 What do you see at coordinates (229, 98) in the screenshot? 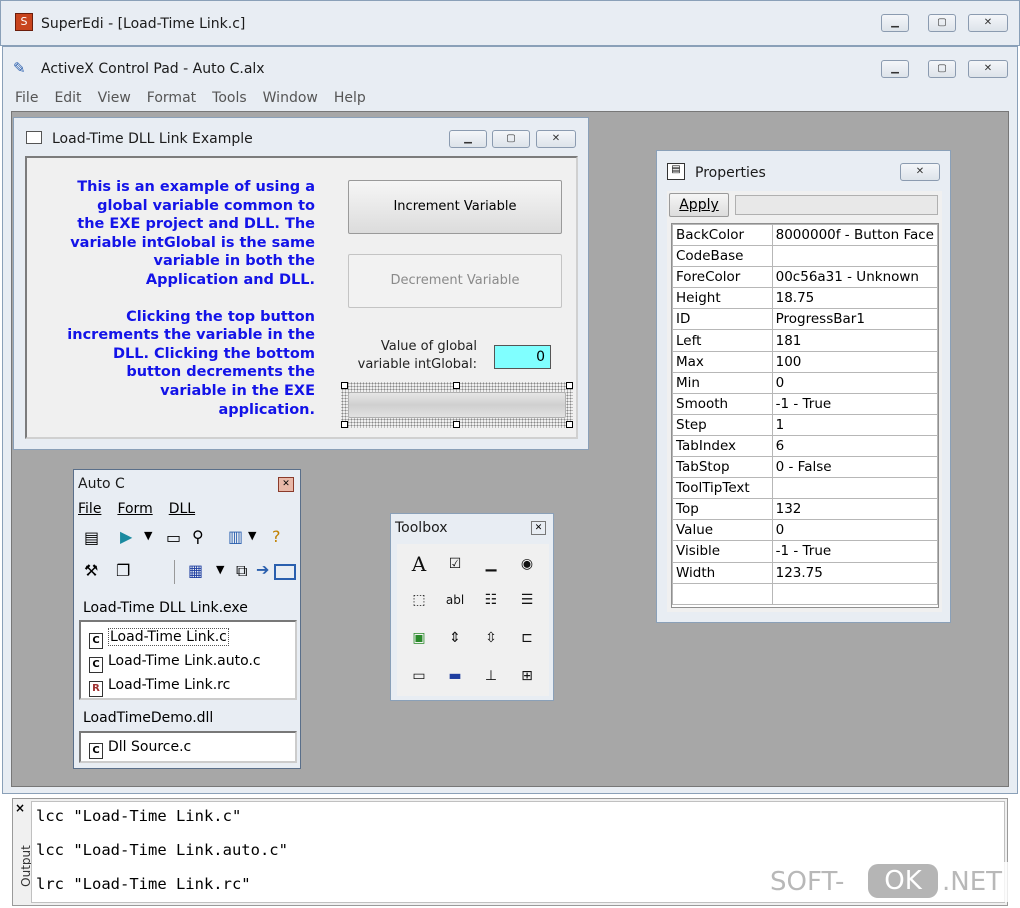
I see `menu-tools: Tools` at bounding box center [229, 98].